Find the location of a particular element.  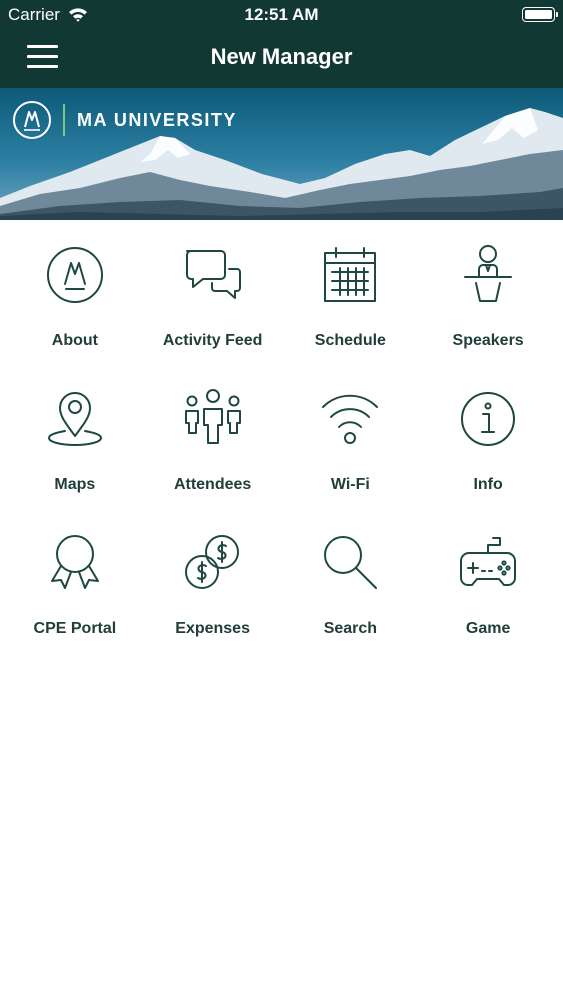

status-time: 12:51 AM is located at coordinates (281, 14).